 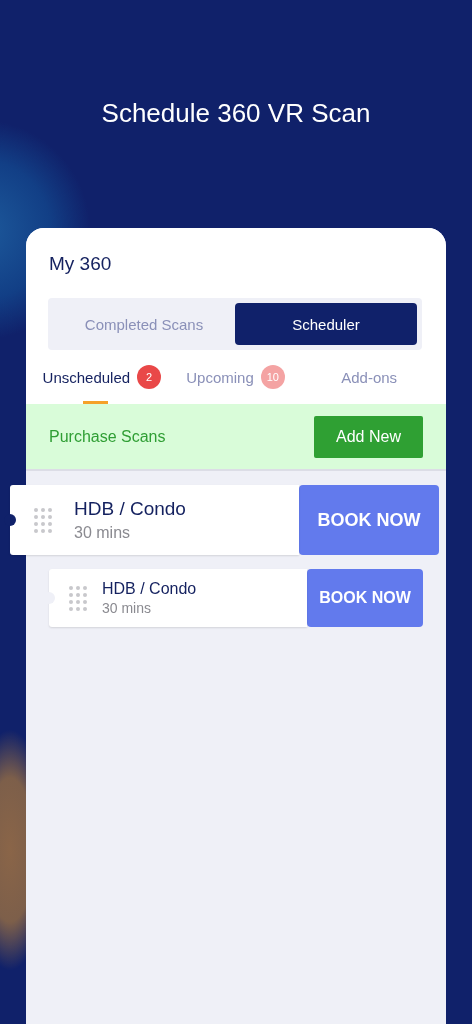 What do you see at coordinates (369, 377) in the screenshot?
I see `tab: Add-ons` at bounding box center [369, 377].